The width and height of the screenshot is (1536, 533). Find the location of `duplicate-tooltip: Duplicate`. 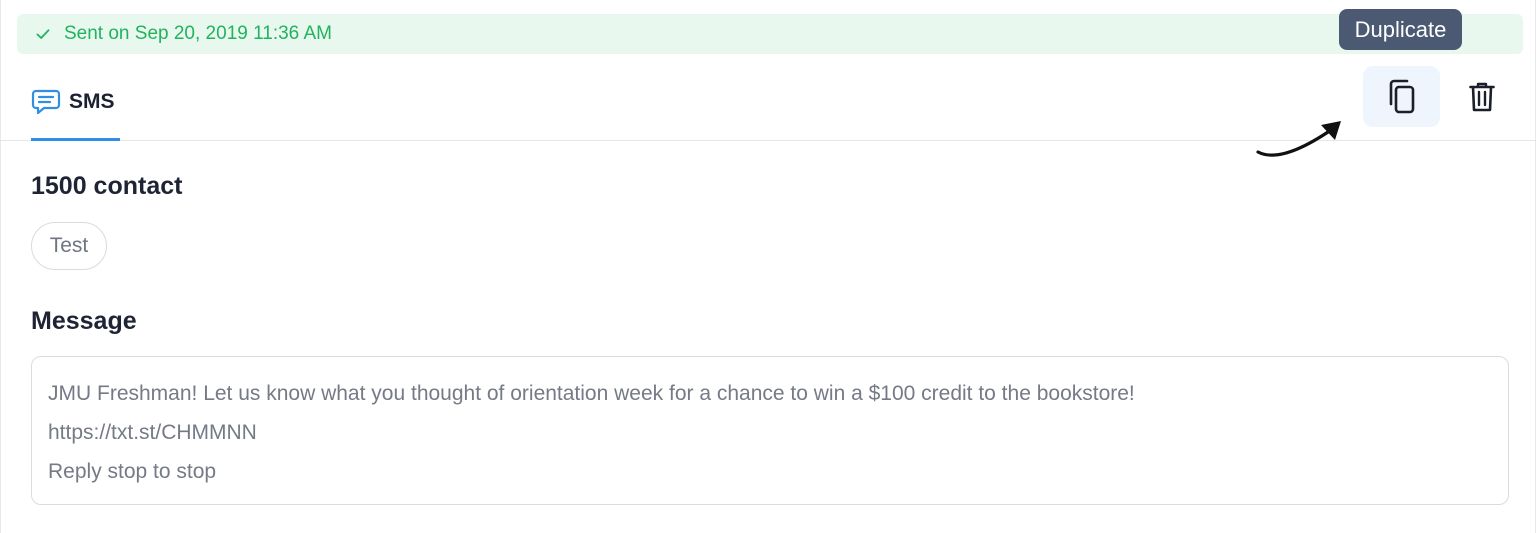

duplicate-tooltip: Duplicate is located at coordinates (1400, 29).